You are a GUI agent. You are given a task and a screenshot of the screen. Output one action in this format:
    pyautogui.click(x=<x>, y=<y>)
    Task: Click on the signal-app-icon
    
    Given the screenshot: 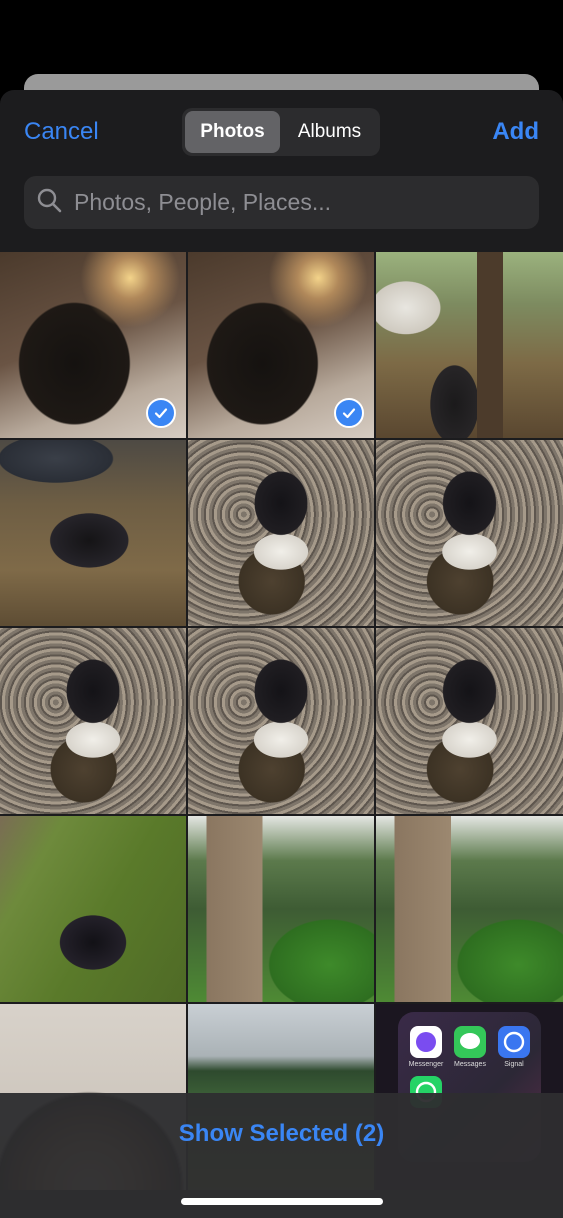 What is the action you would take?
    pyautogui.click(x=514, y=1042)
    